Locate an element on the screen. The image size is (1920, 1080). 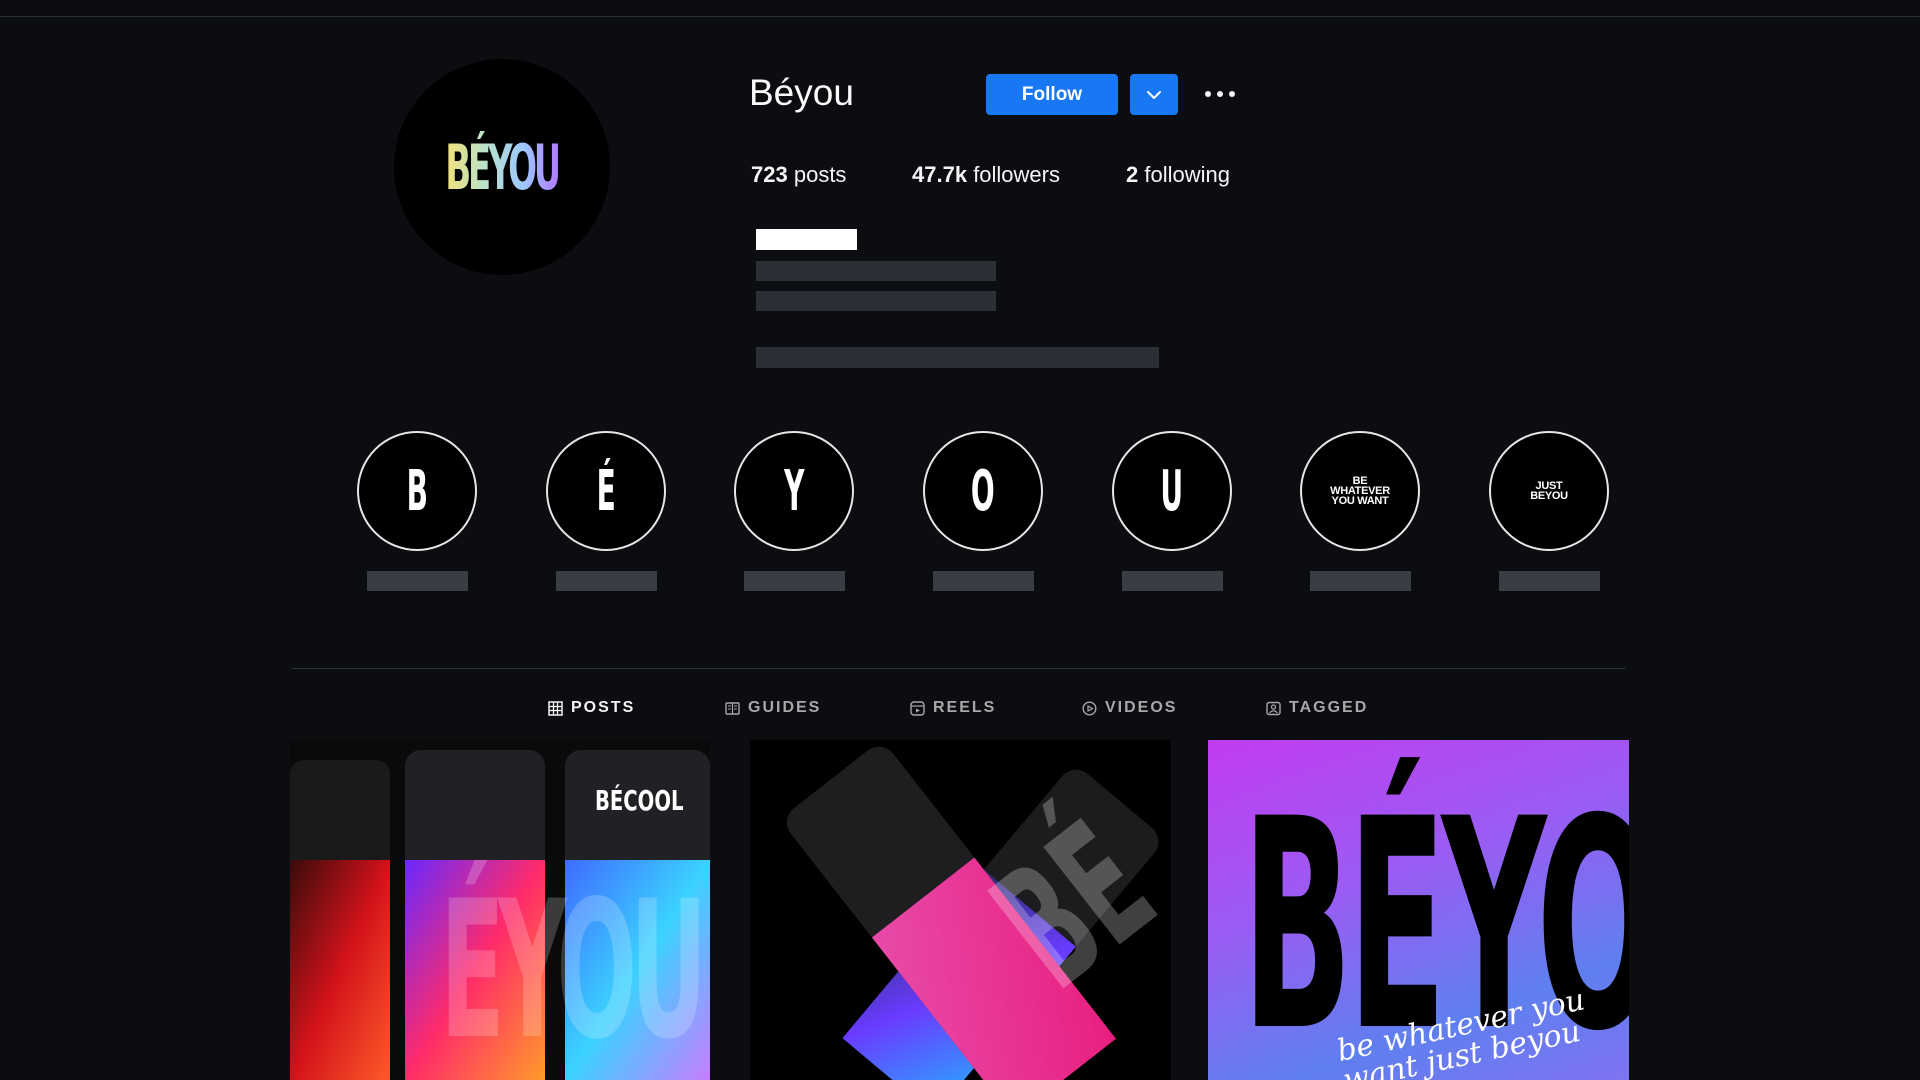
tab-label: POSTS is located at coordinates (603, 707).